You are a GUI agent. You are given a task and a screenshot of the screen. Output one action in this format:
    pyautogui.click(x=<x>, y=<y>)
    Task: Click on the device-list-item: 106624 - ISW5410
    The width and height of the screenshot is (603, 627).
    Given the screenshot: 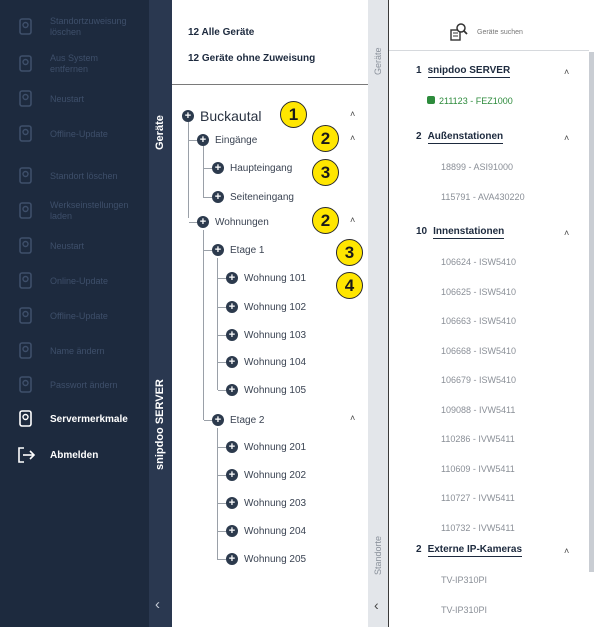 What is the action you would take?
    pyautogui.click(x=478, y=262)
    